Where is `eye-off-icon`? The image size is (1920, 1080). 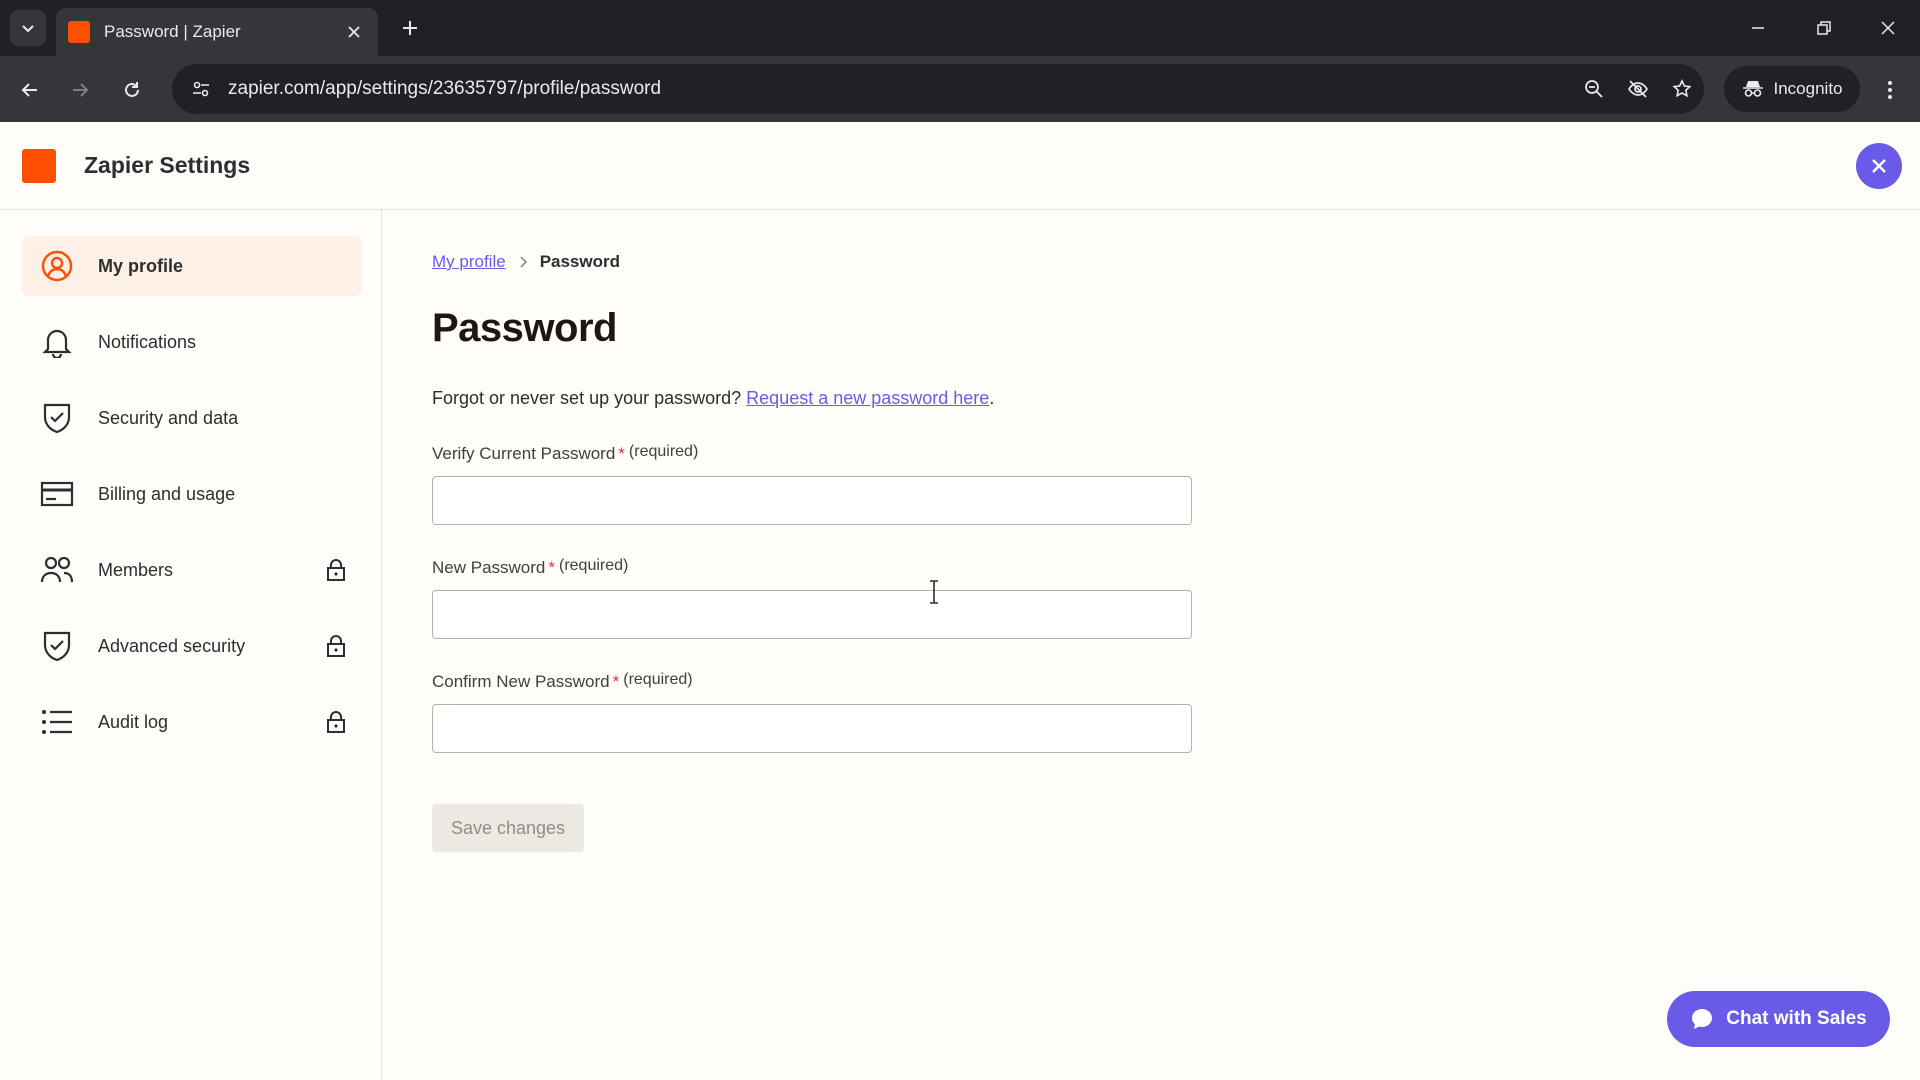 eye-off-icon is located at coordinates (1638, 89).